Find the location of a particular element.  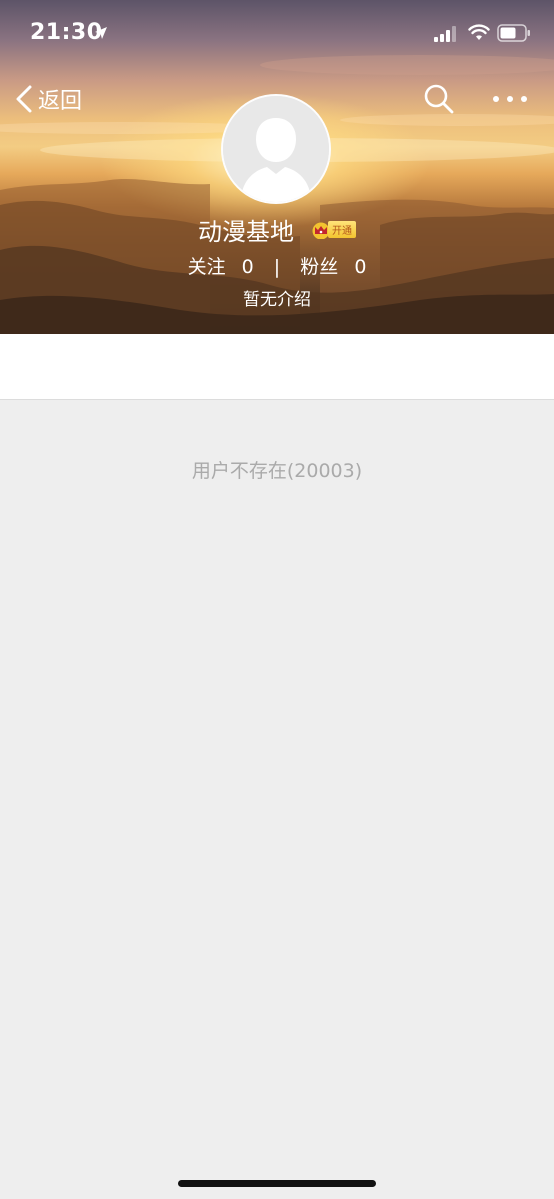

following-label: 关注 is located at coordinates (206, 267).